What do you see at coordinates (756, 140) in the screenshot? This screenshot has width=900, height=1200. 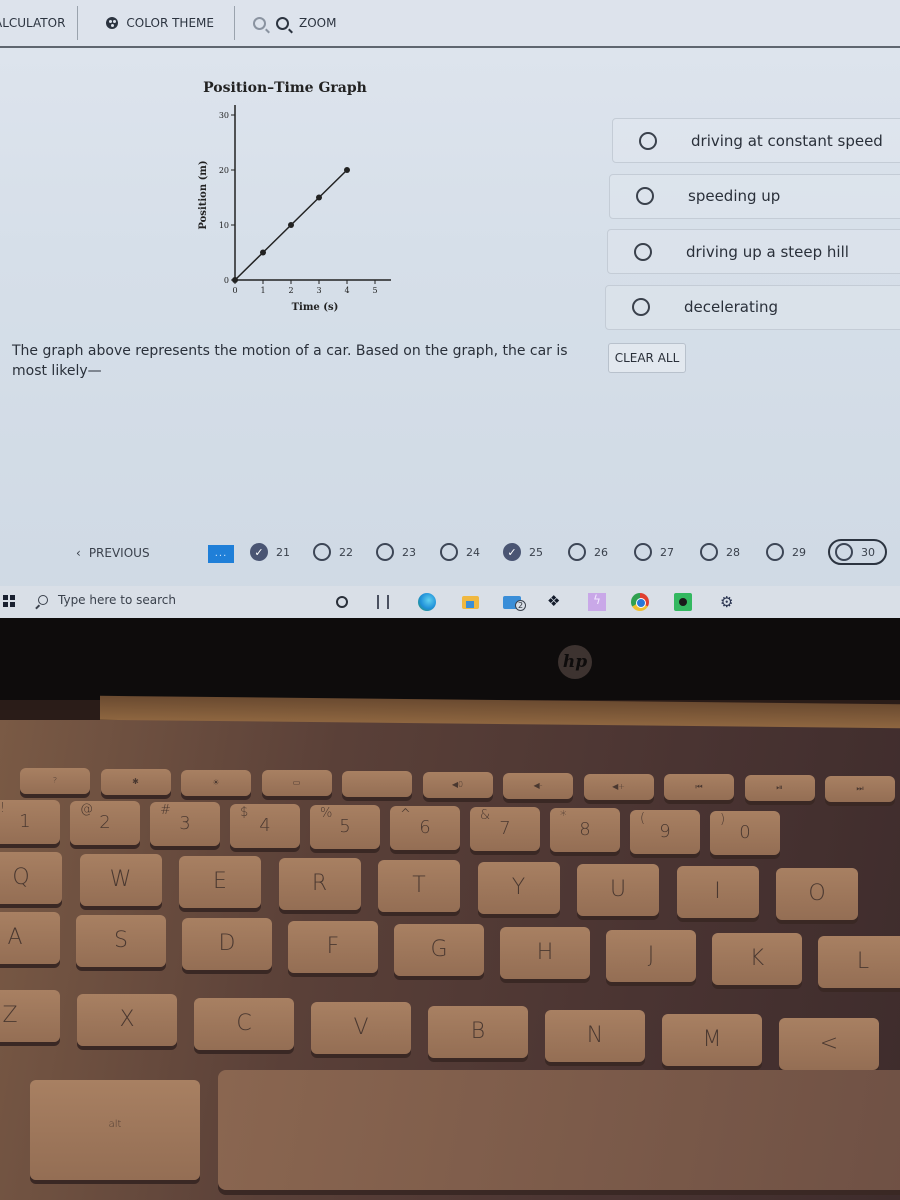 I see `option-constant-speed: driving at constant speed` at bounding box center [756, 140].